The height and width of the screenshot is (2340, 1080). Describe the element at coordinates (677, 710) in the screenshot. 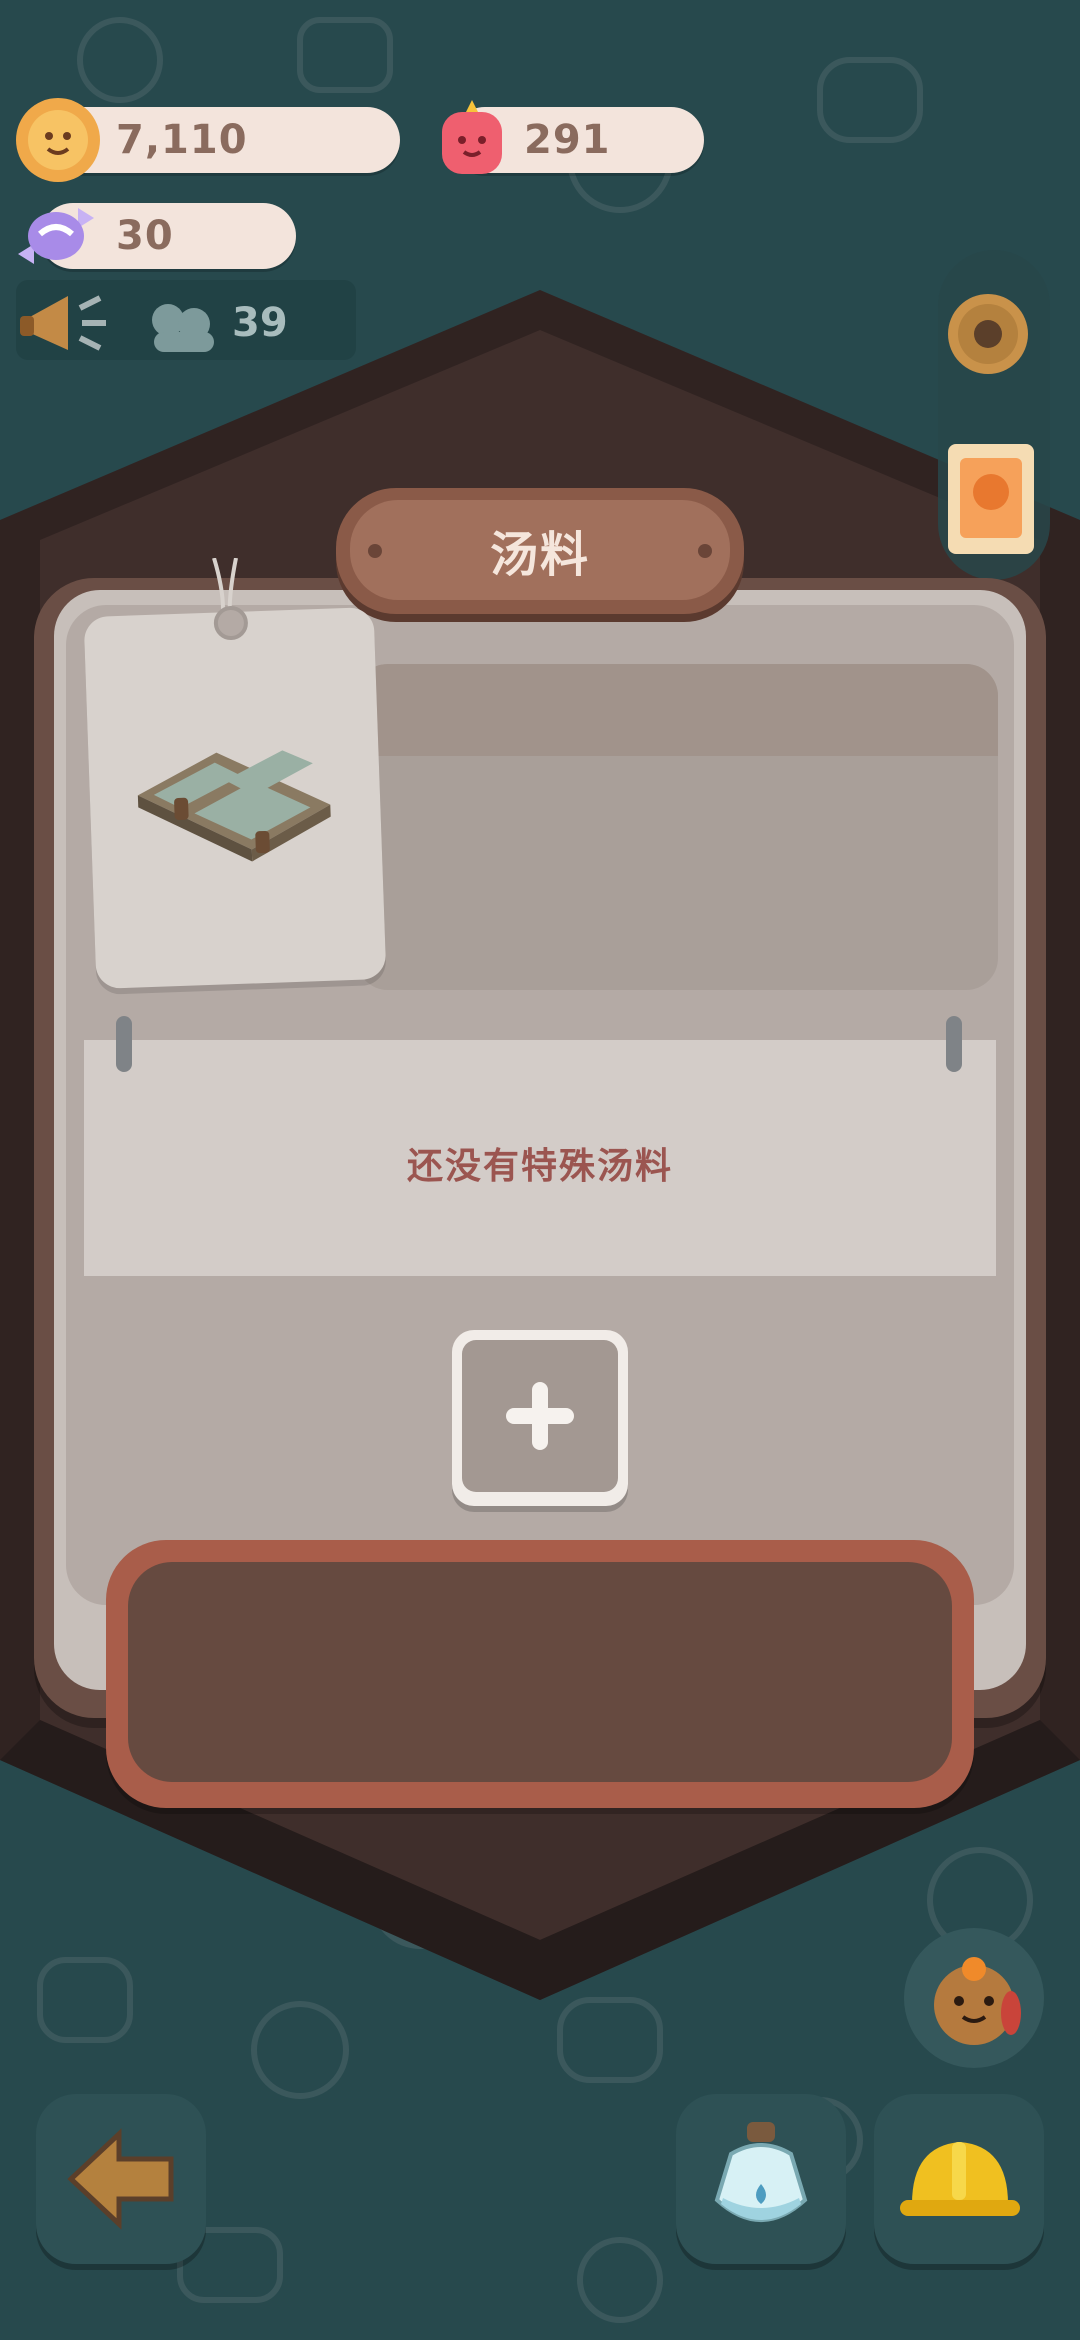

I see `broth-info-header` at that location.